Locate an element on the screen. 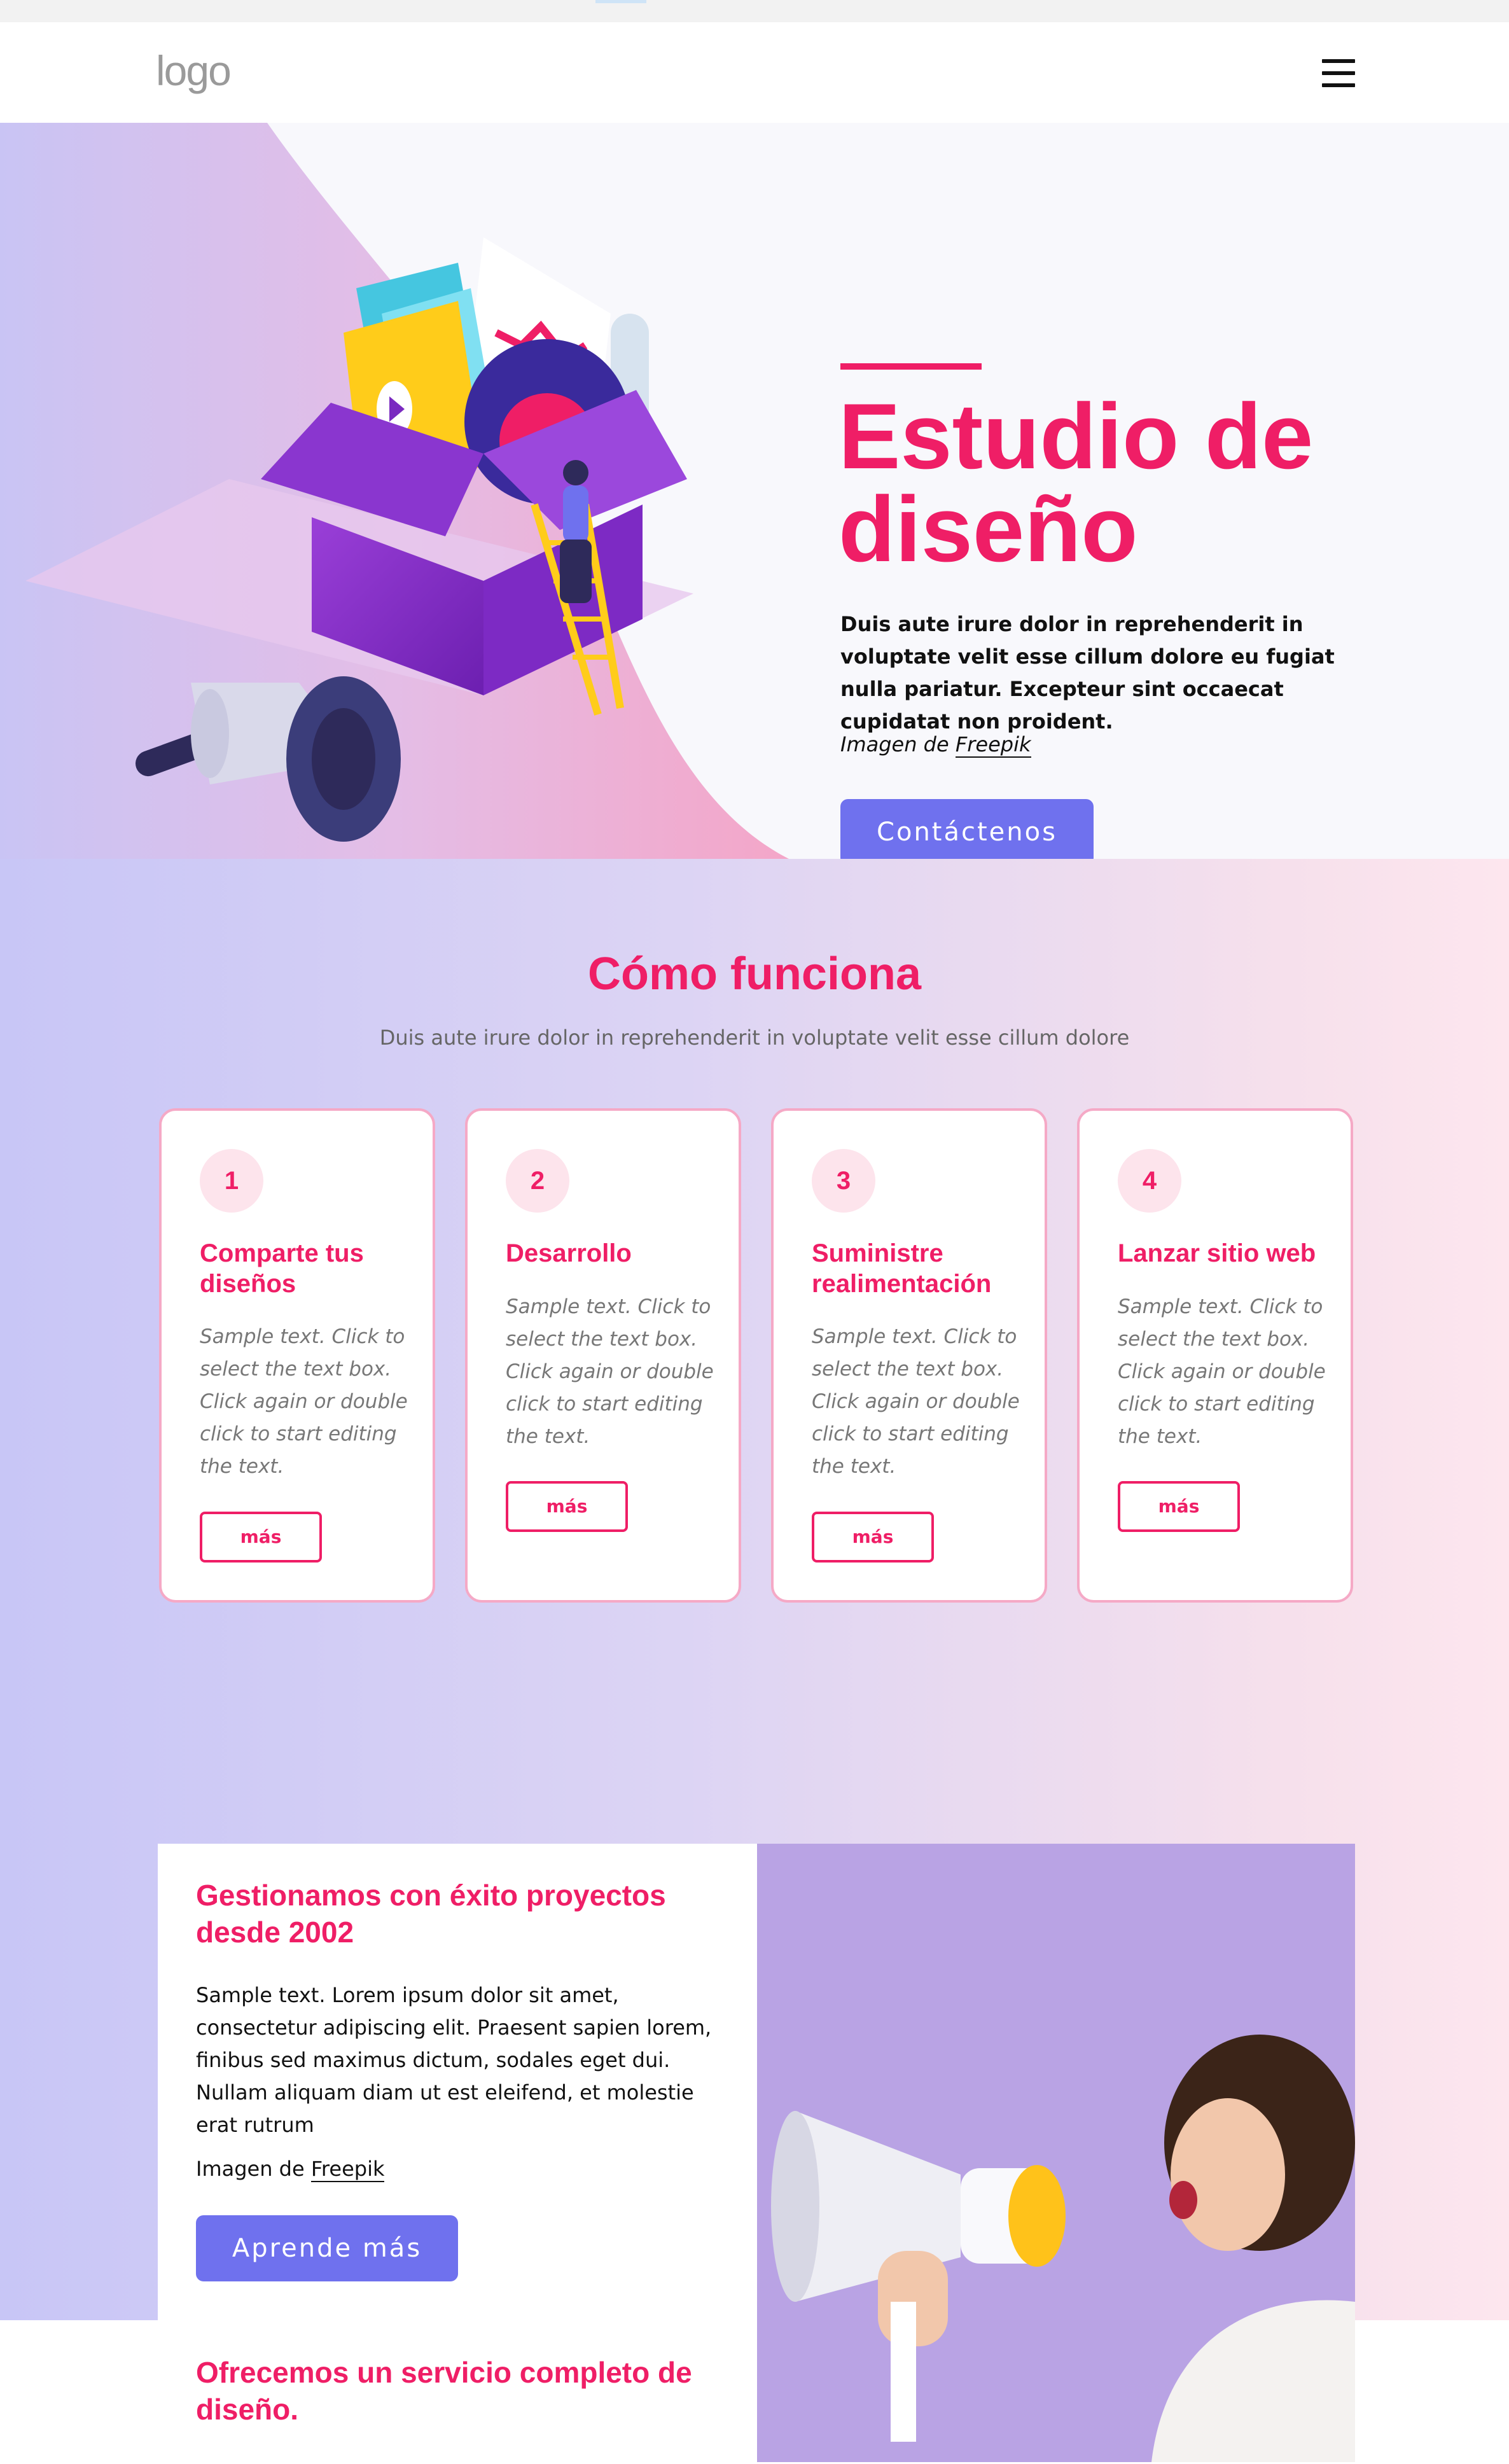 The width and height of the screenshot is (1509, 2464). site-header: logo is located at coordinates (754, 72).